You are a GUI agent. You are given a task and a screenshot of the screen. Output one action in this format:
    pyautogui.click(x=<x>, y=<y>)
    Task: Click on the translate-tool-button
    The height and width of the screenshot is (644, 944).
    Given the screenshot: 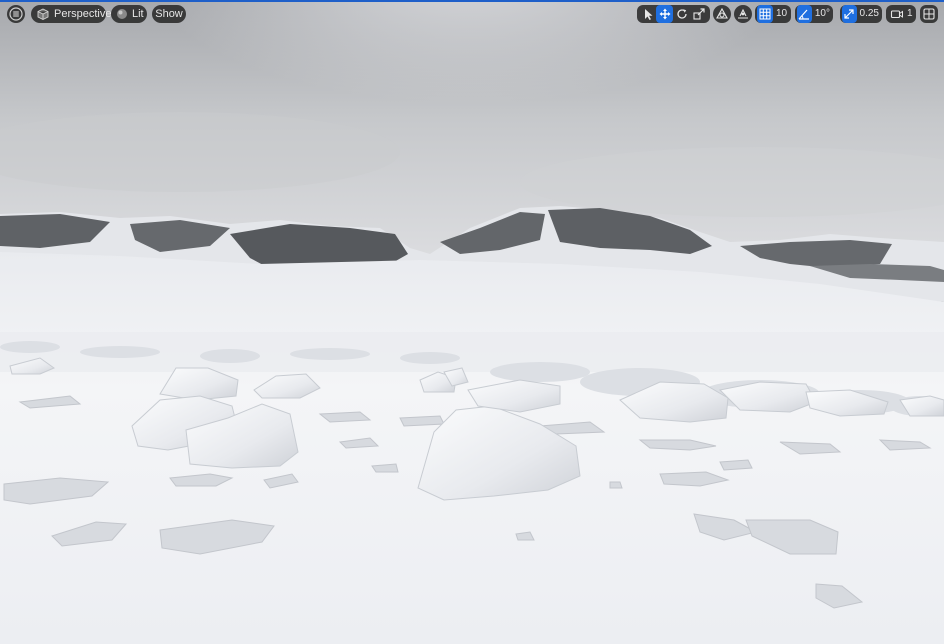 What is the action you would take?
    pyautogui.click(x=664, y=14)
    